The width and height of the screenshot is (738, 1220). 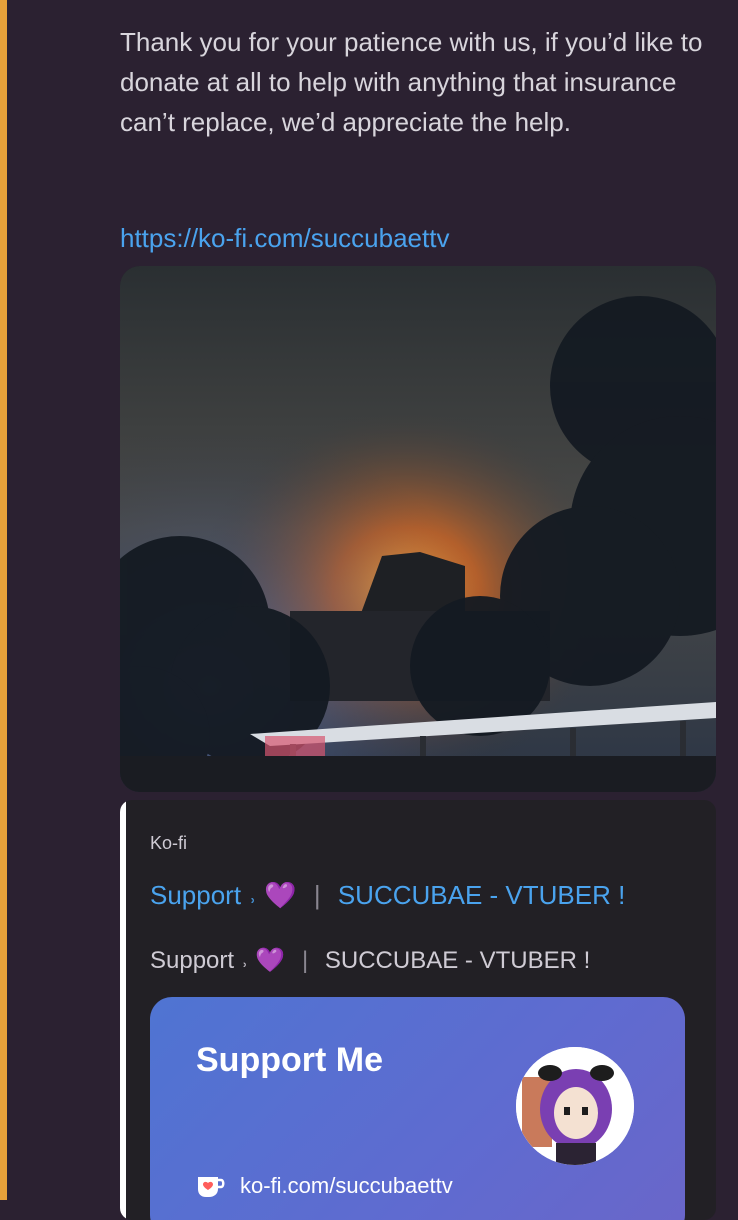 What do you see at coordinates (289, 1060) in the screenshot?
I see `card-title: Support Me` at bounding box center [289, 1060].